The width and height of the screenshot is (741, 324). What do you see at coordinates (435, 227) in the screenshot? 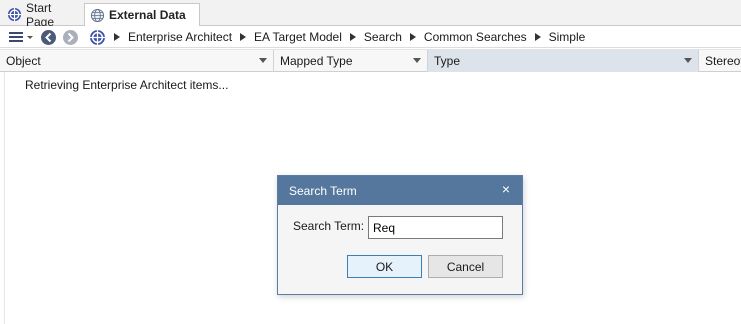
I see `search-term-input` at bounding box center [435, 227].